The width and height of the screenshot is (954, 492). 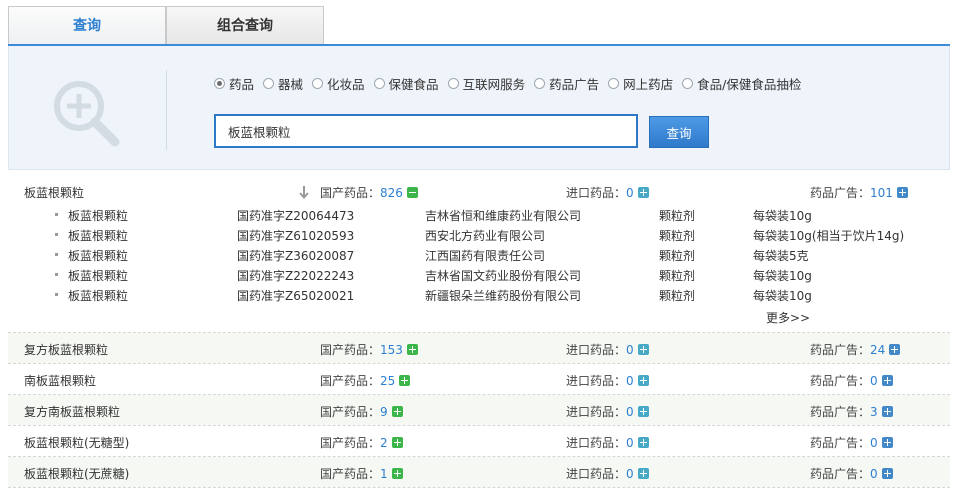 I want to click on ads-value: 3, so click(x=874, y=412).